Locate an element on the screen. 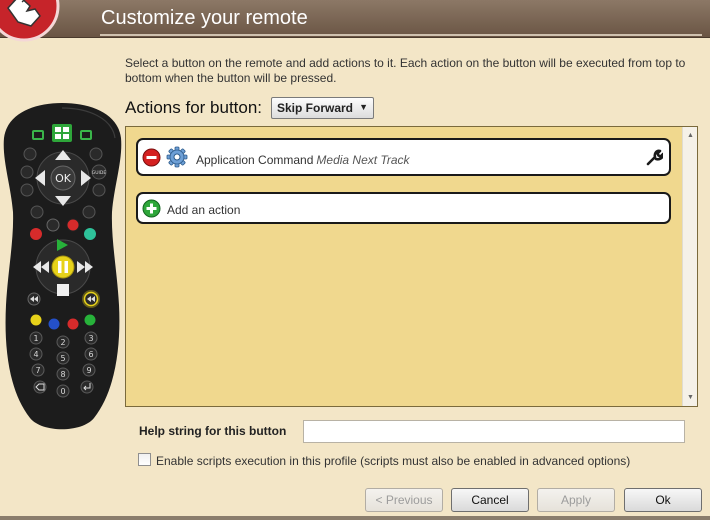 This screenshot has height=520, width=710. remote-shield-button is located at coordinates (36, 234).